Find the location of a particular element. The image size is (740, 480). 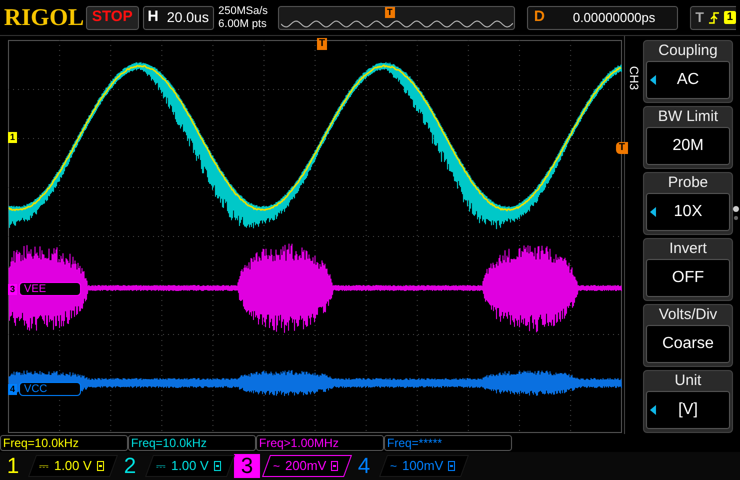

menu-title: Invert is located at coordinates (688, 249).